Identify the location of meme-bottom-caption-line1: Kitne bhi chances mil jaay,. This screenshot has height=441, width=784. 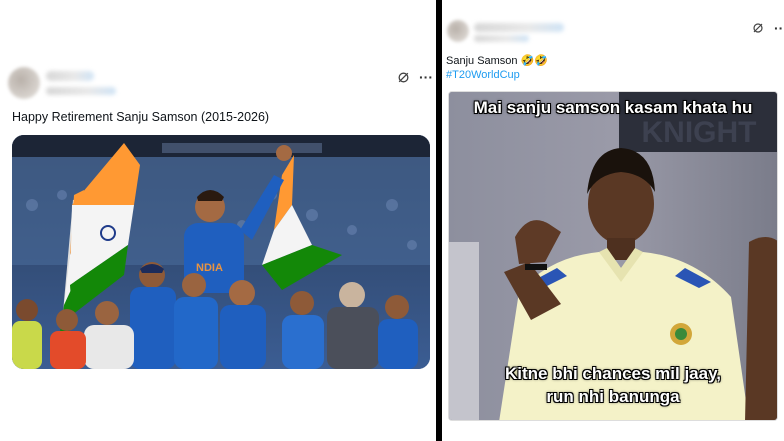
(613, 373).